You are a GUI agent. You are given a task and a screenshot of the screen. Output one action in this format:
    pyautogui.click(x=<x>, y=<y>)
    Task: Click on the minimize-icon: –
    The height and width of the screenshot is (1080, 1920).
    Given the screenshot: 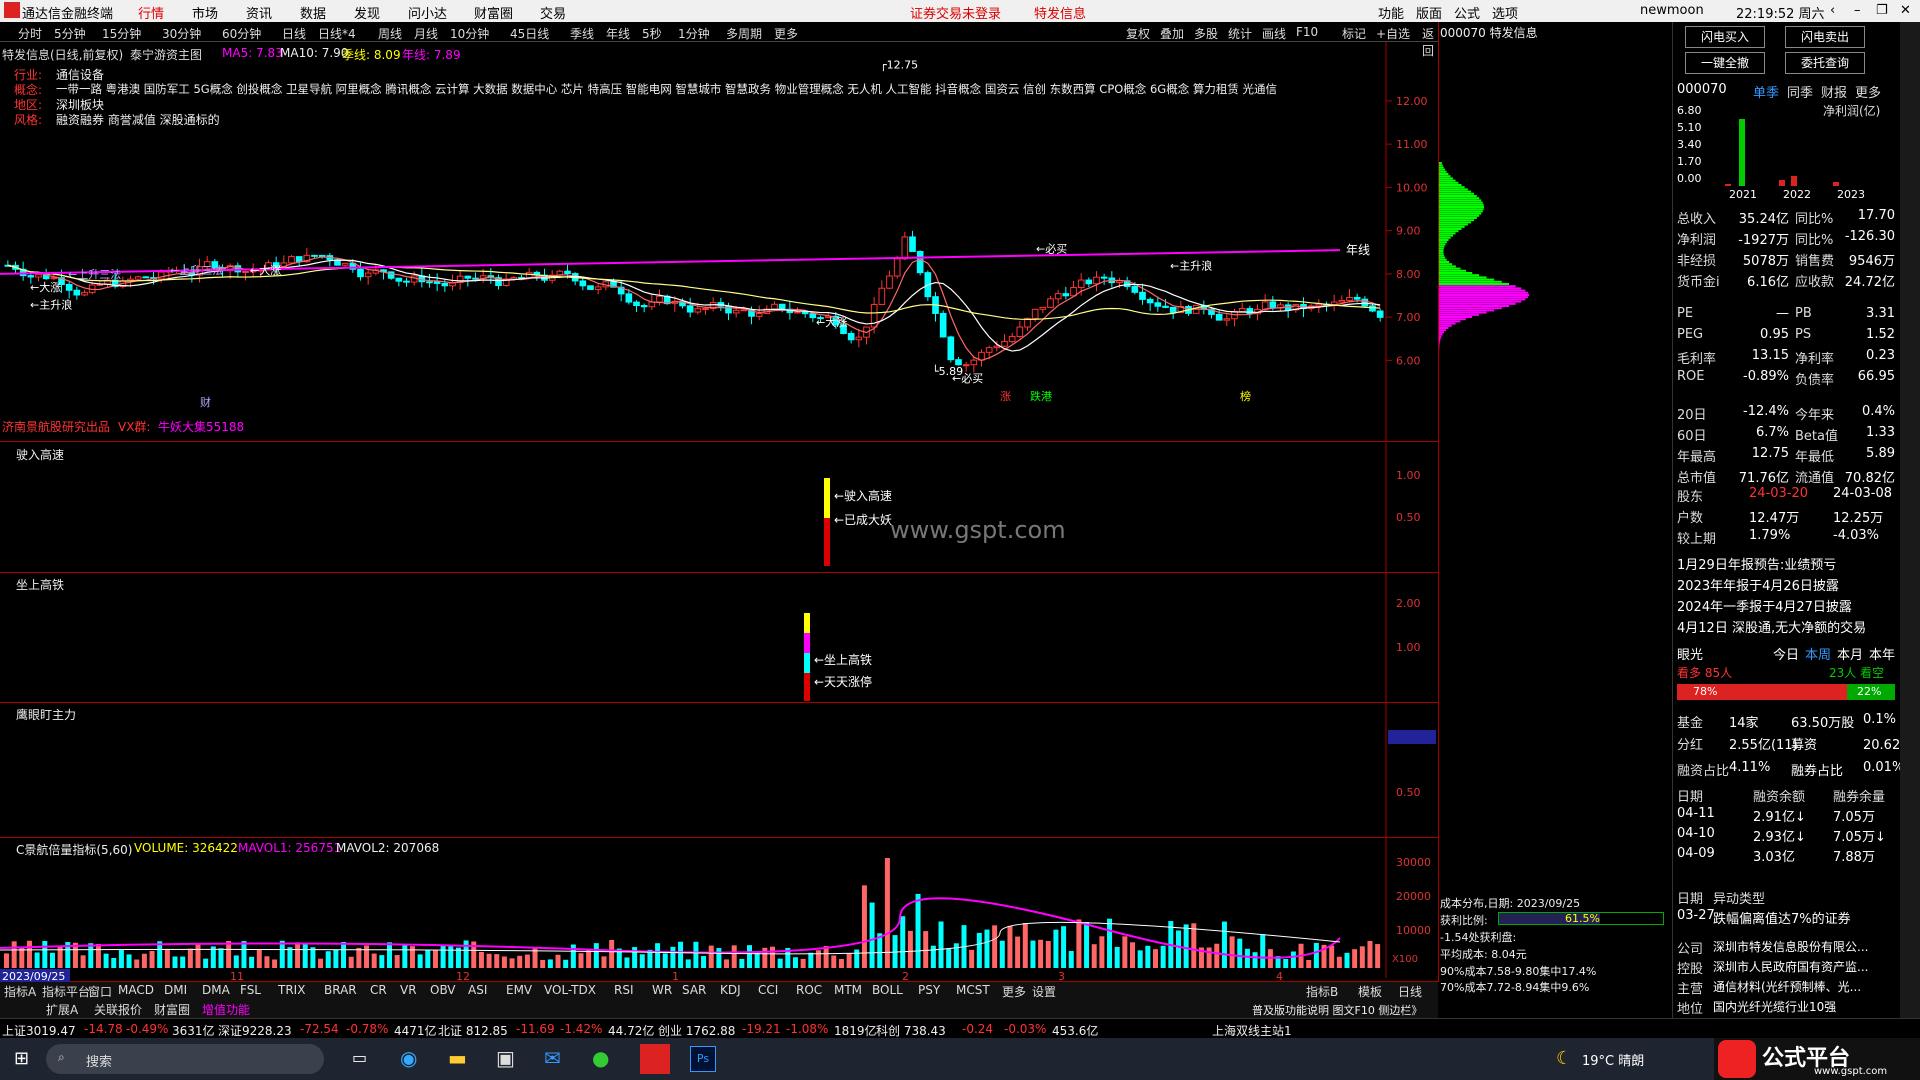 What is the action you would take?
    pyautogui.click(x=1857, y=10)
    